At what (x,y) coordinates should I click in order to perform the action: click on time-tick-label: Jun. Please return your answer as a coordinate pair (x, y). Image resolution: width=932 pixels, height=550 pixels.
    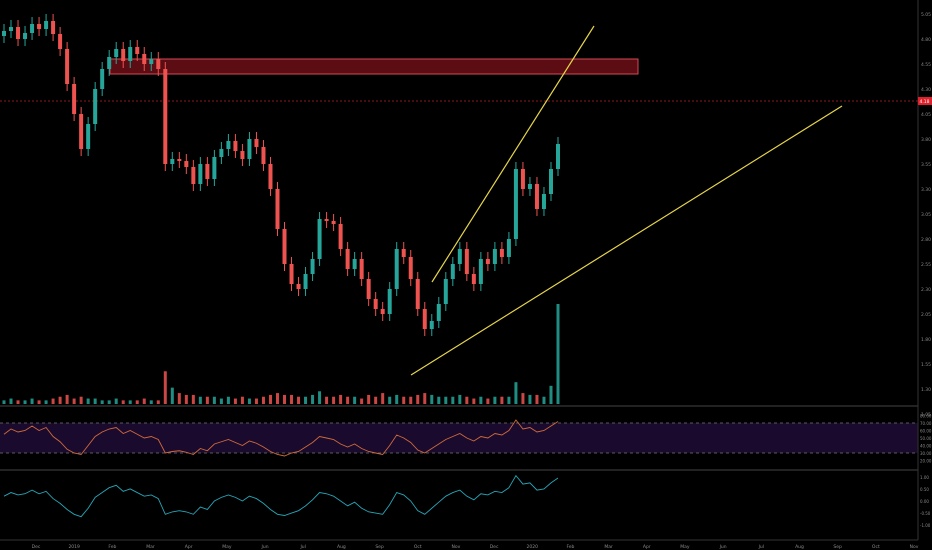
    Looking at the image, I should click on (723, 547).